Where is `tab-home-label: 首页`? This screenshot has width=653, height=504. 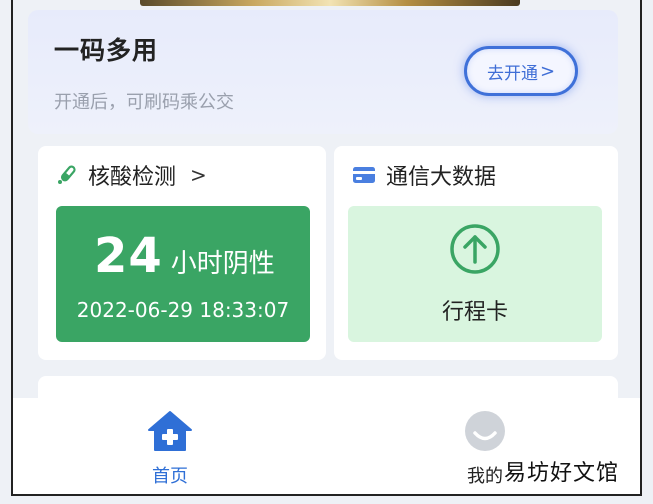 tab-home-label: 首页 is located at coordinates (170, 476).